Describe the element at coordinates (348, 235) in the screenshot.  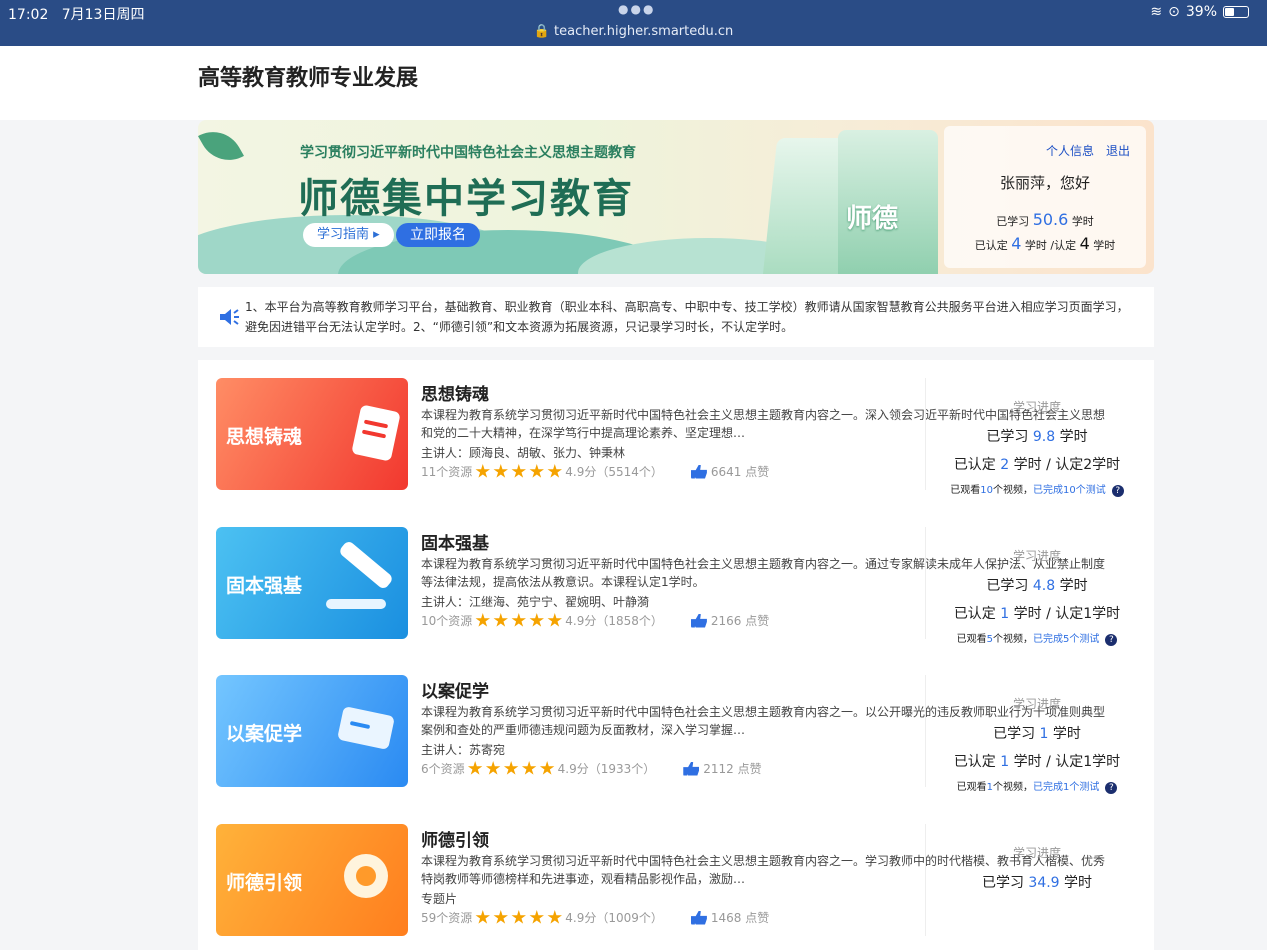
I see `study-guide-button: 学习指南 ▸` at that location.